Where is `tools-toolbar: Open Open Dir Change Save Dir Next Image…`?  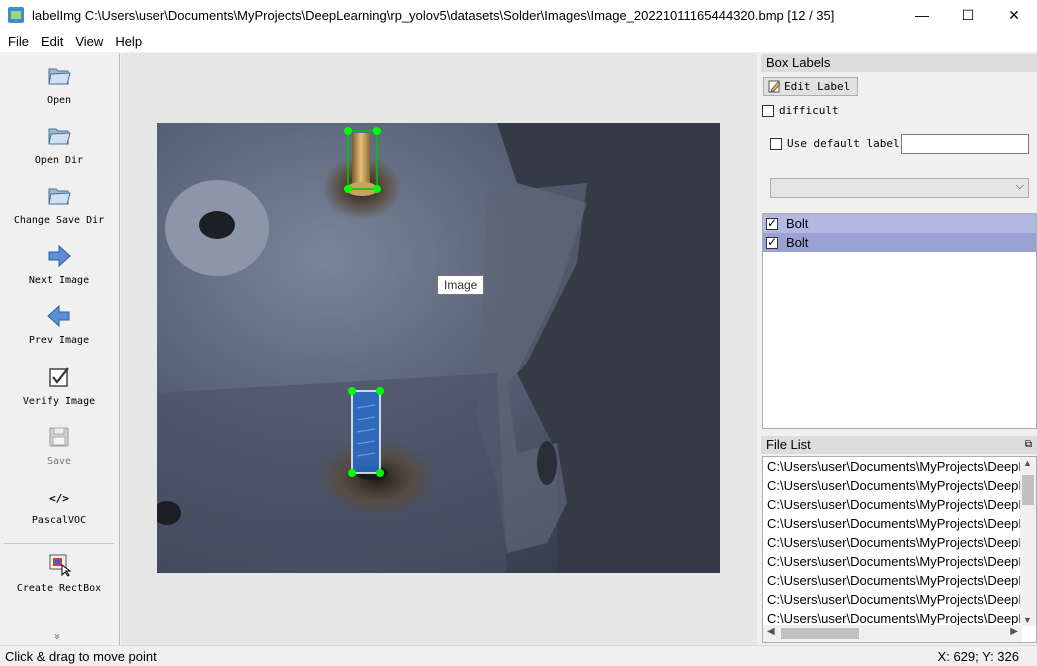 tools-toolbar: Open Open Dir Change Save Dir Next Image… is located at coordinates (59, 350).